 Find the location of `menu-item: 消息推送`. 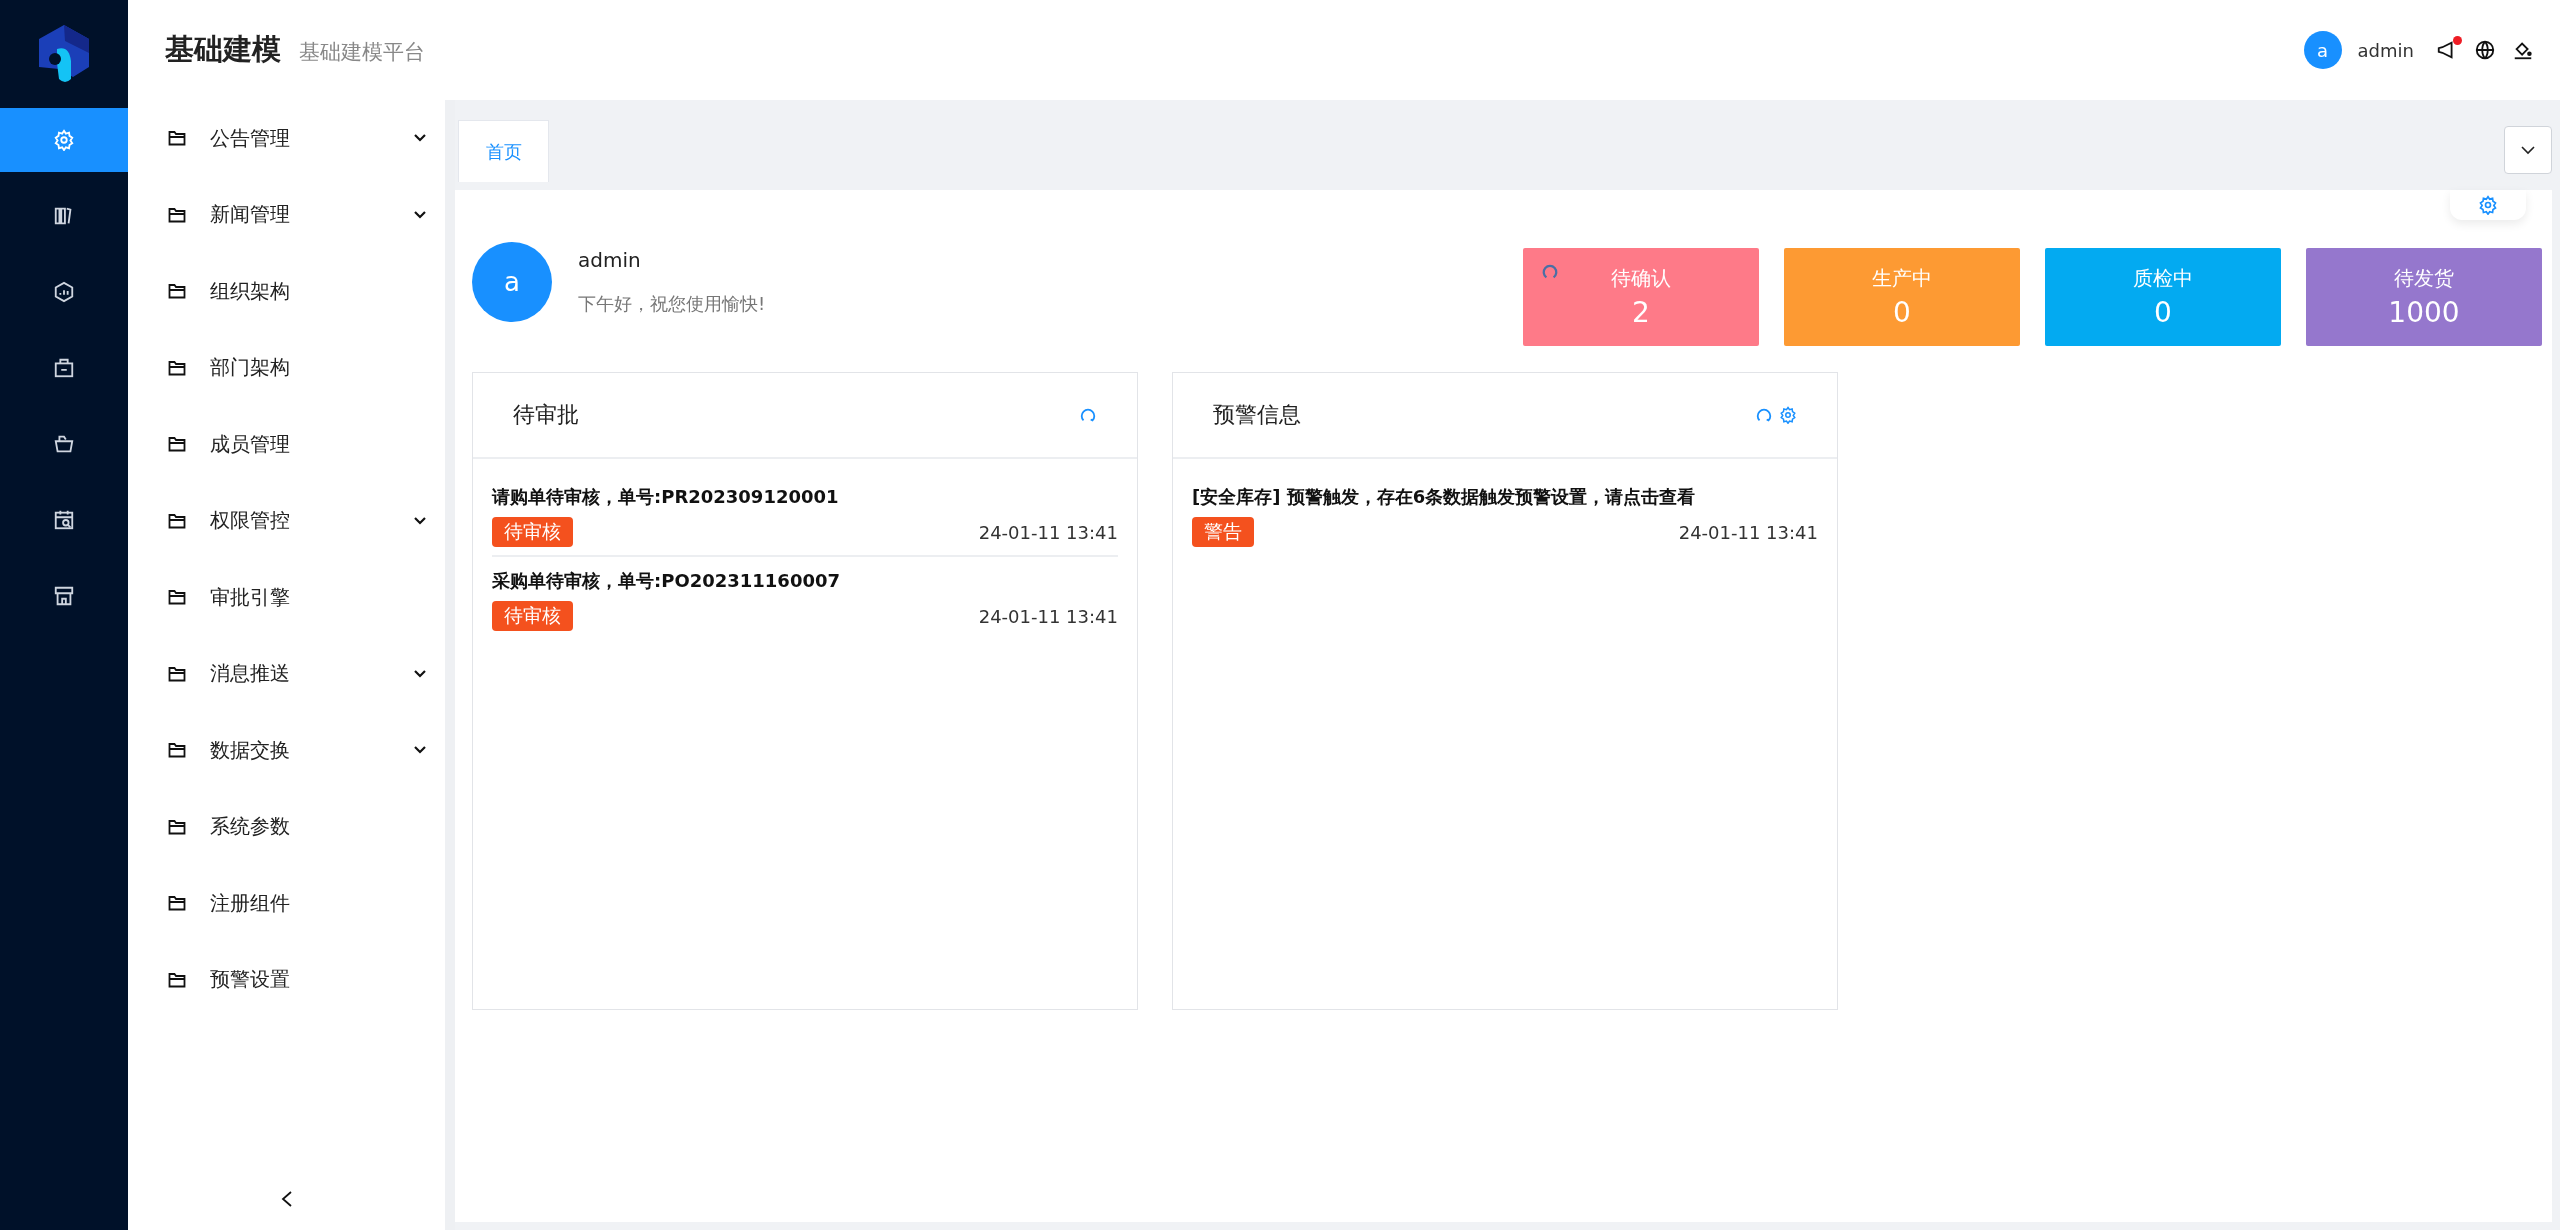

menu-item: 消息推送 is located at coordinates (286, 673).